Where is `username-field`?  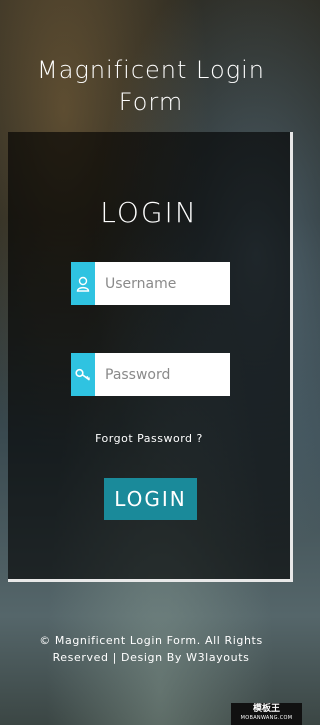
username-field is located at coordinates (150, 283).